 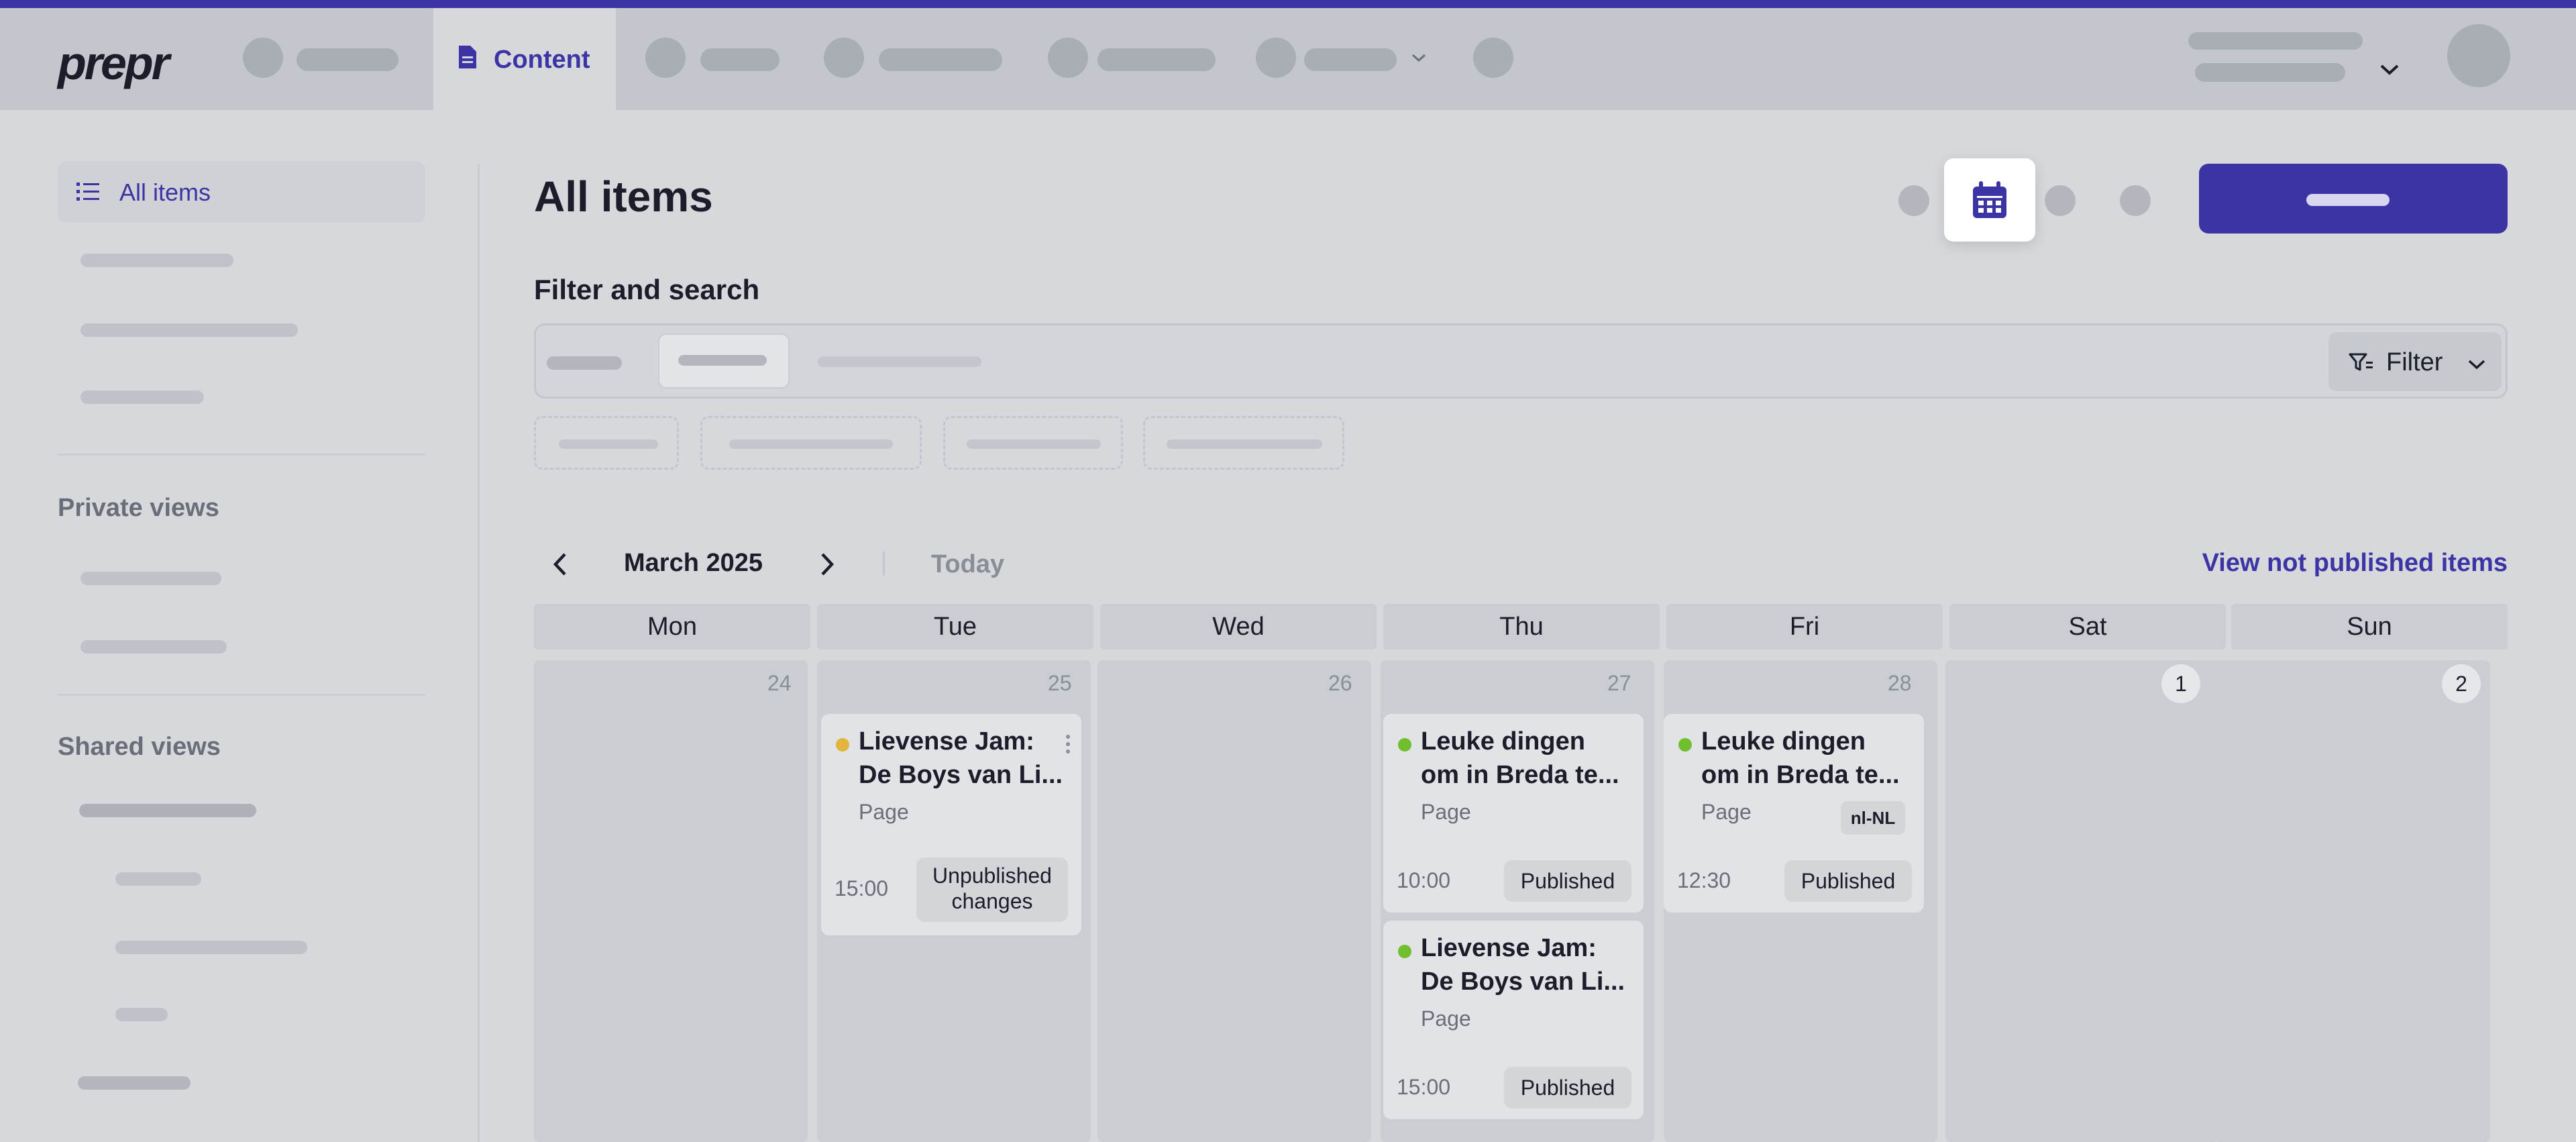 I want to click on chevron-right-icon, so click(x=826, y=564).